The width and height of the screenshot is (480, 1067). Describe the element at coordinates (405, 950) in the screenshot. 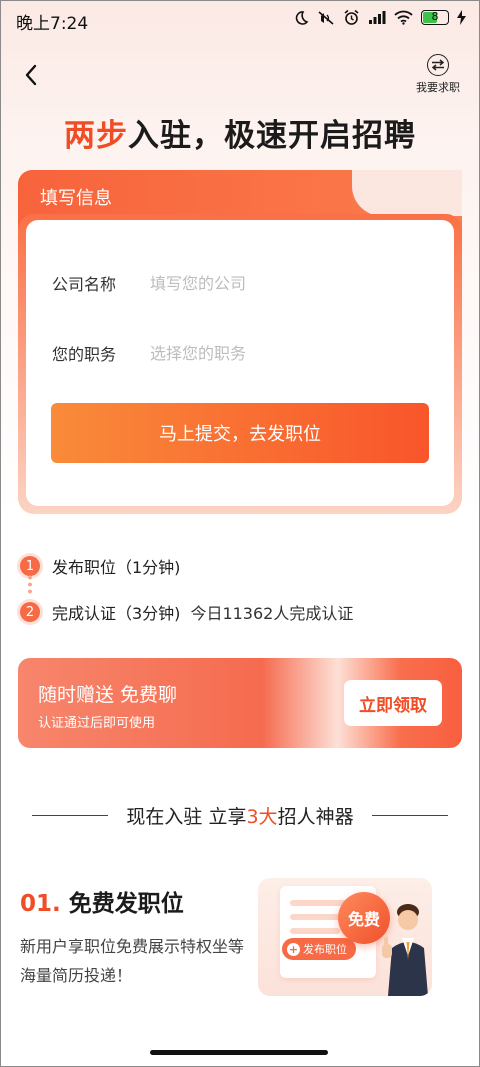

I see `businessman-thumbs-up-icon` at that location.